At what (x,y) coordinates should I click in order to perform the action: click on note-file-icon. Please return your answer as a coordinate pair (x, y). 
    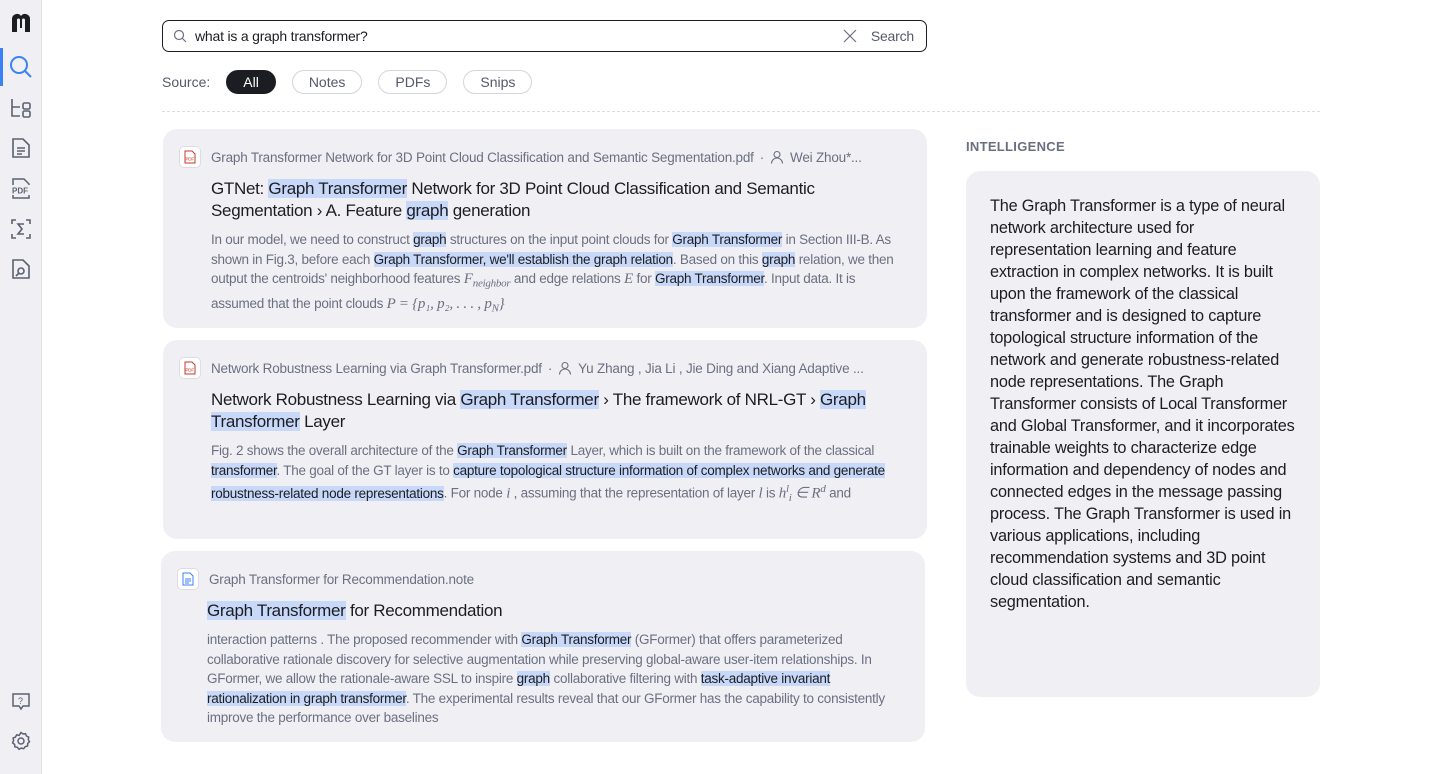
    Looking at the image, I should click on (188, 579).